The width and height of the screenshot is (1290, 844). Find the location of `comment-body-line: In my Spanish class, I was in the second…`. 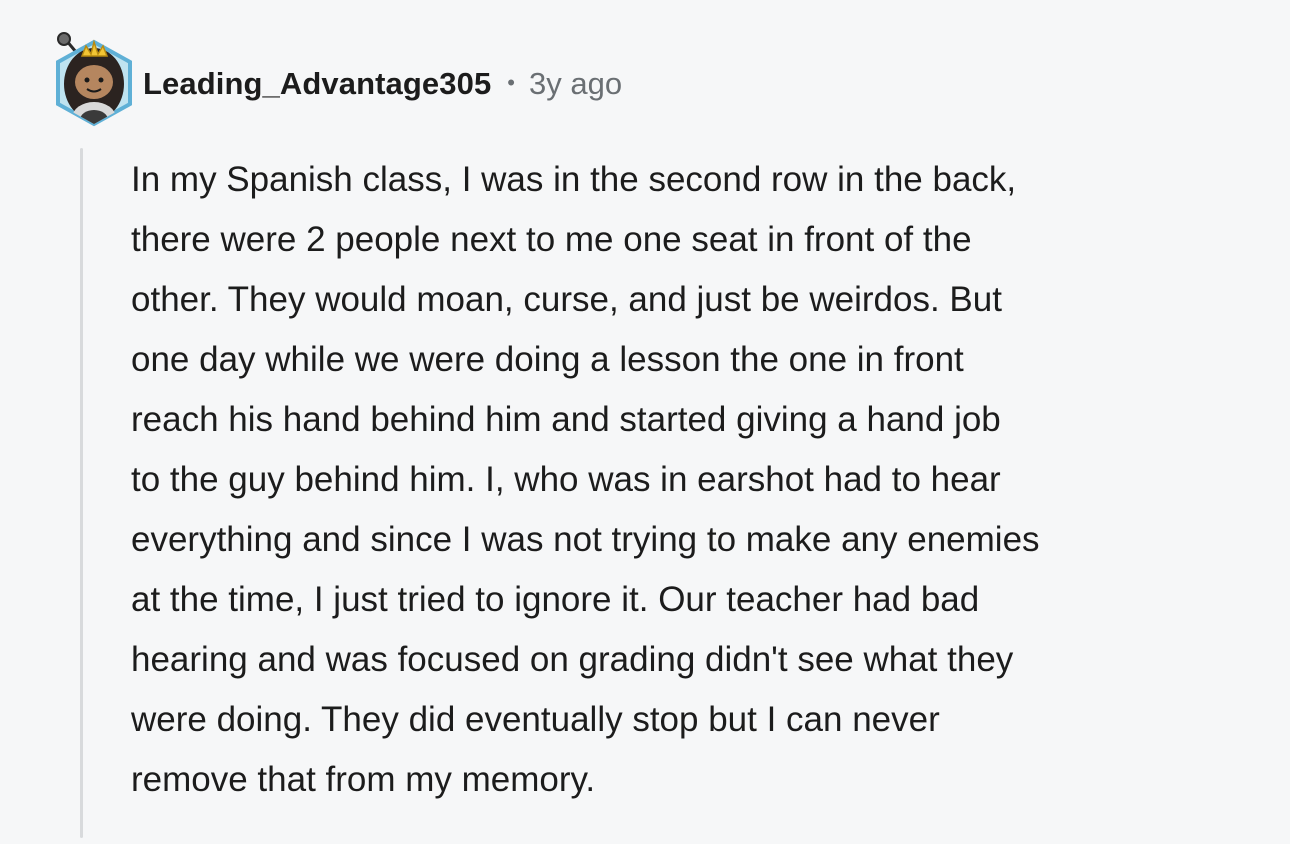

comment-body-line: In my Spanish class, I was in the second… is located at coordinates (574, 179).